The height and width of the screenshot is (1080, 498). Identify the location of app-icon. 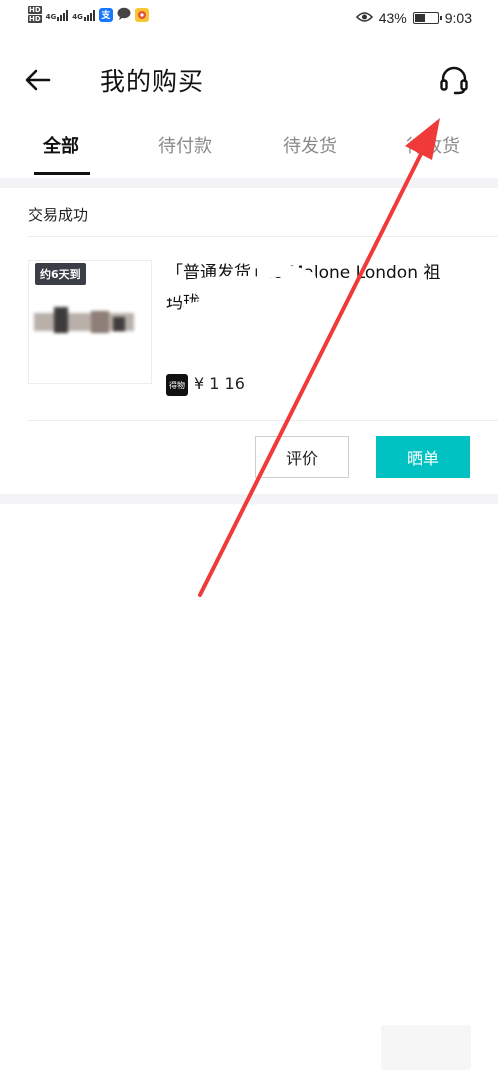
(141, 14).